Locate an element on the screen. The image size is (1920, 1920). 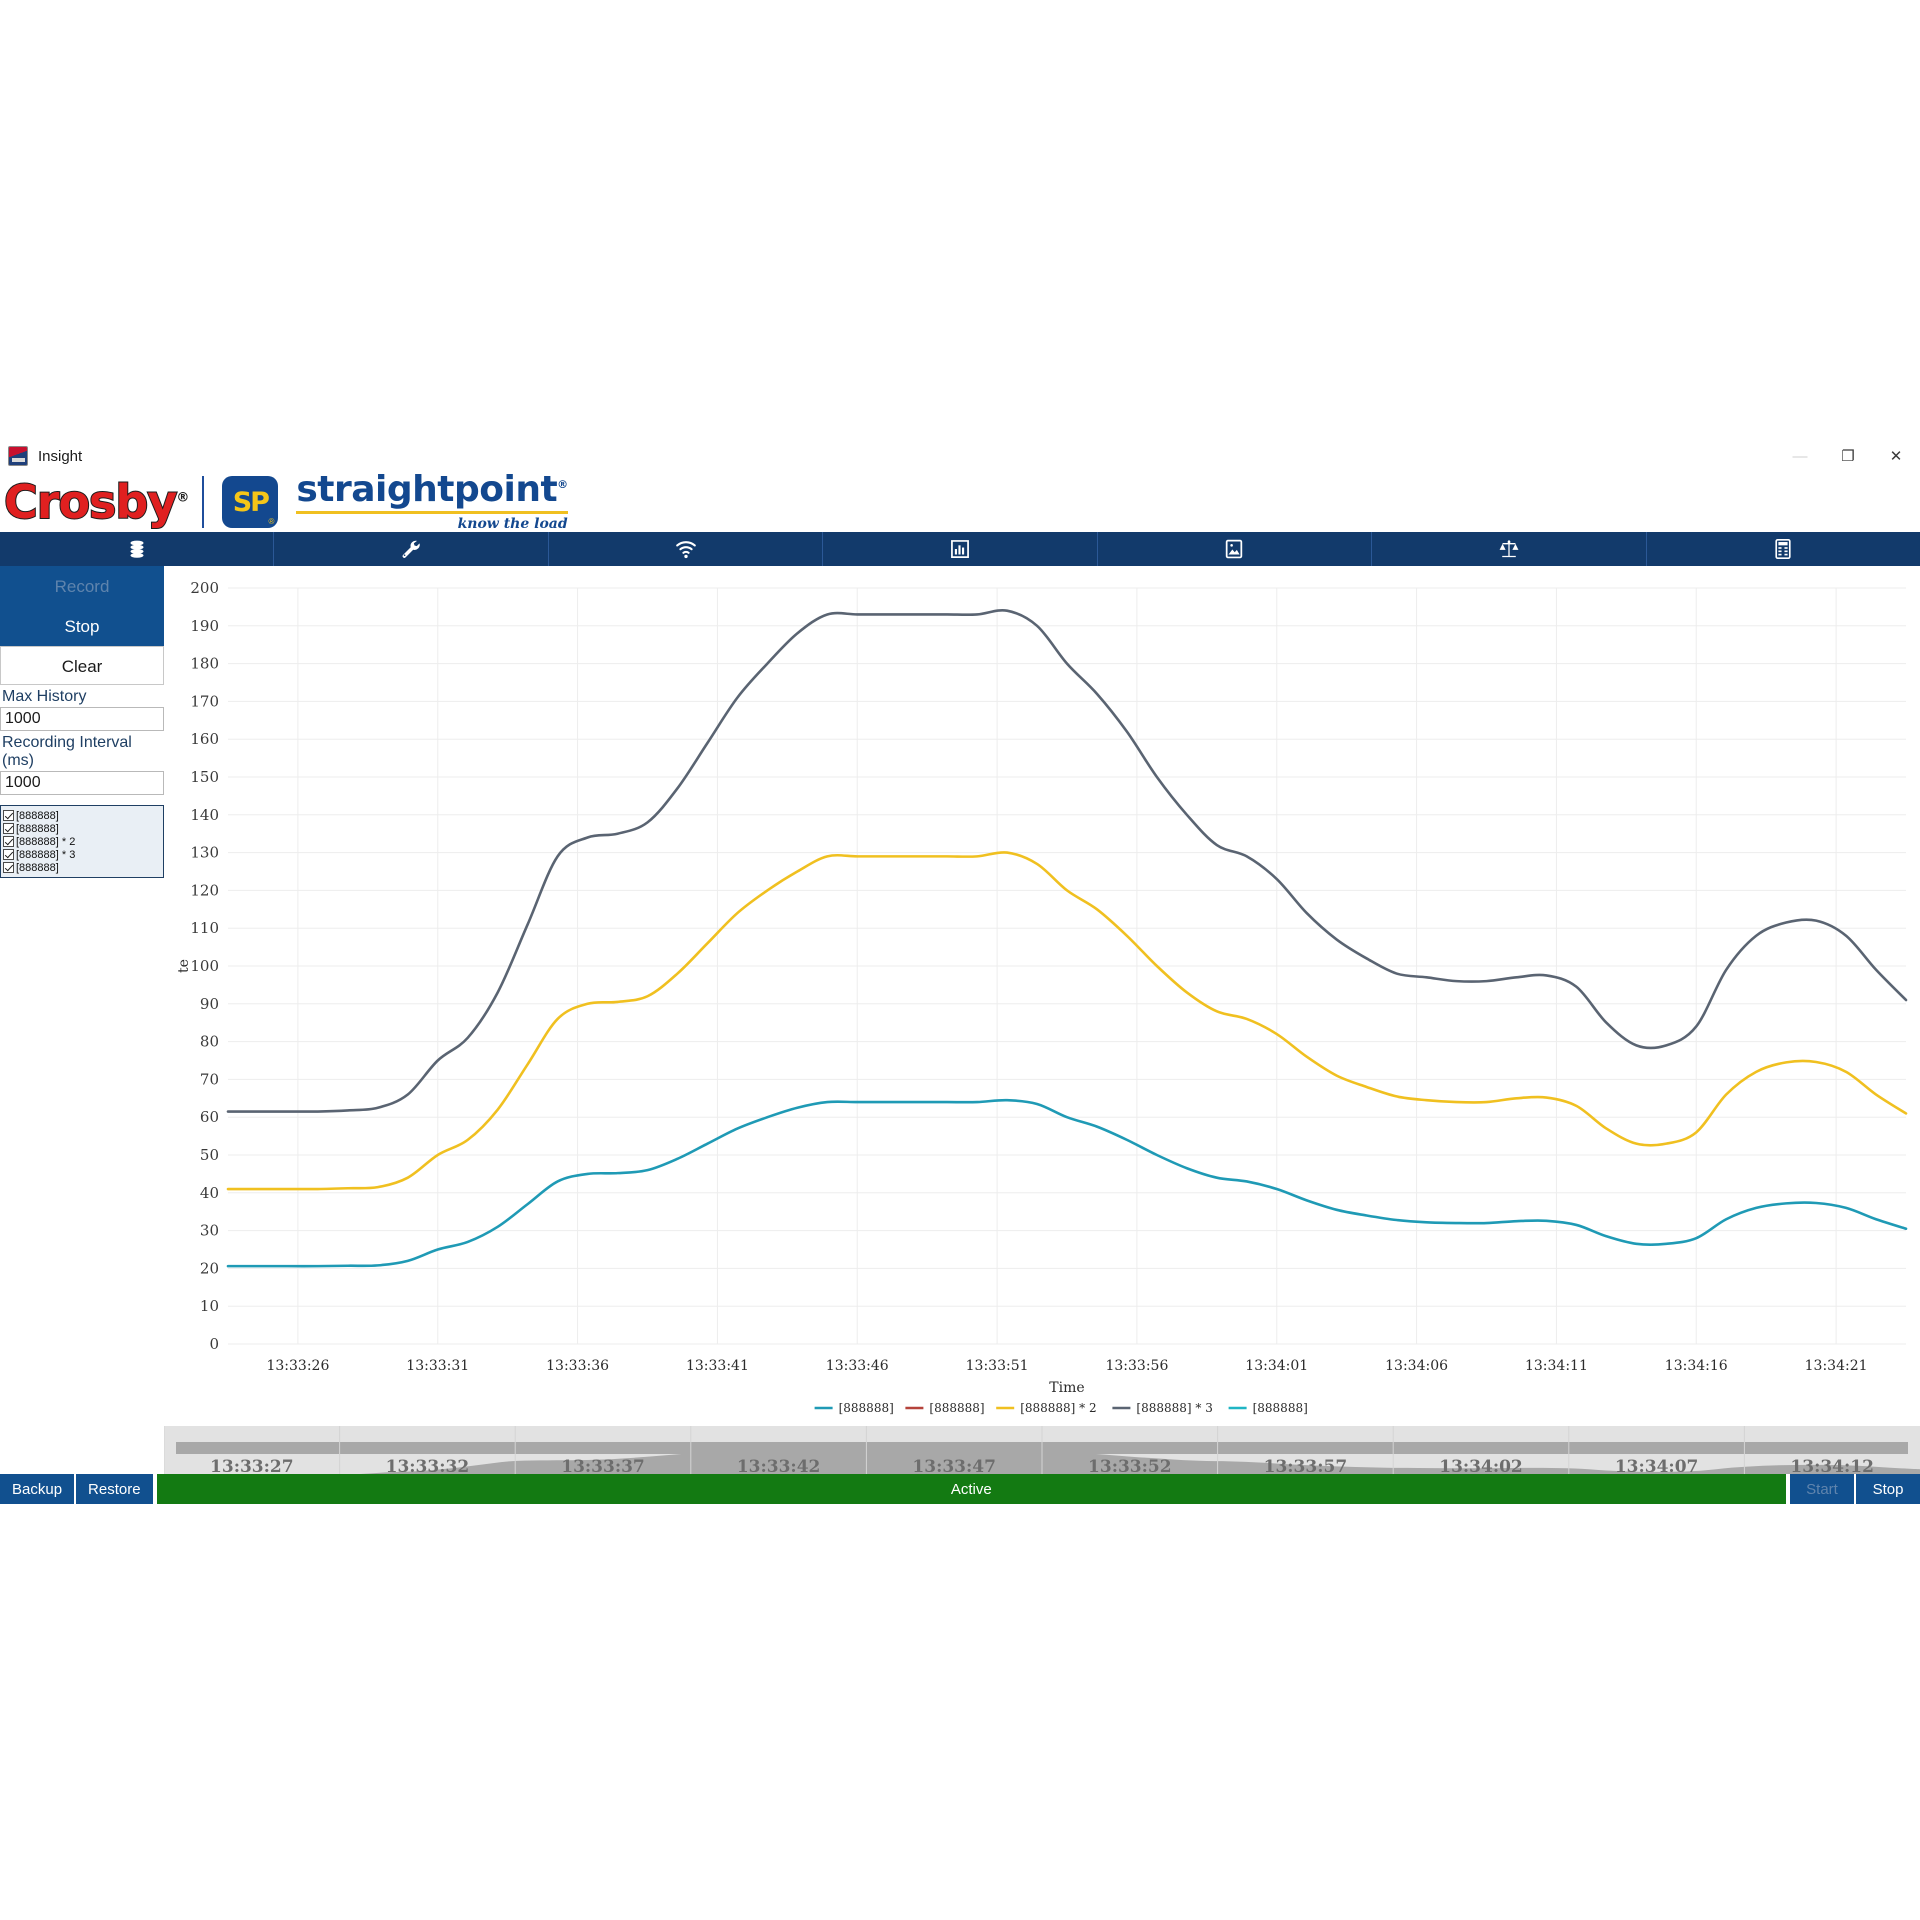
y-axis-tick-label: 170 is located at coordinates (204, 701).